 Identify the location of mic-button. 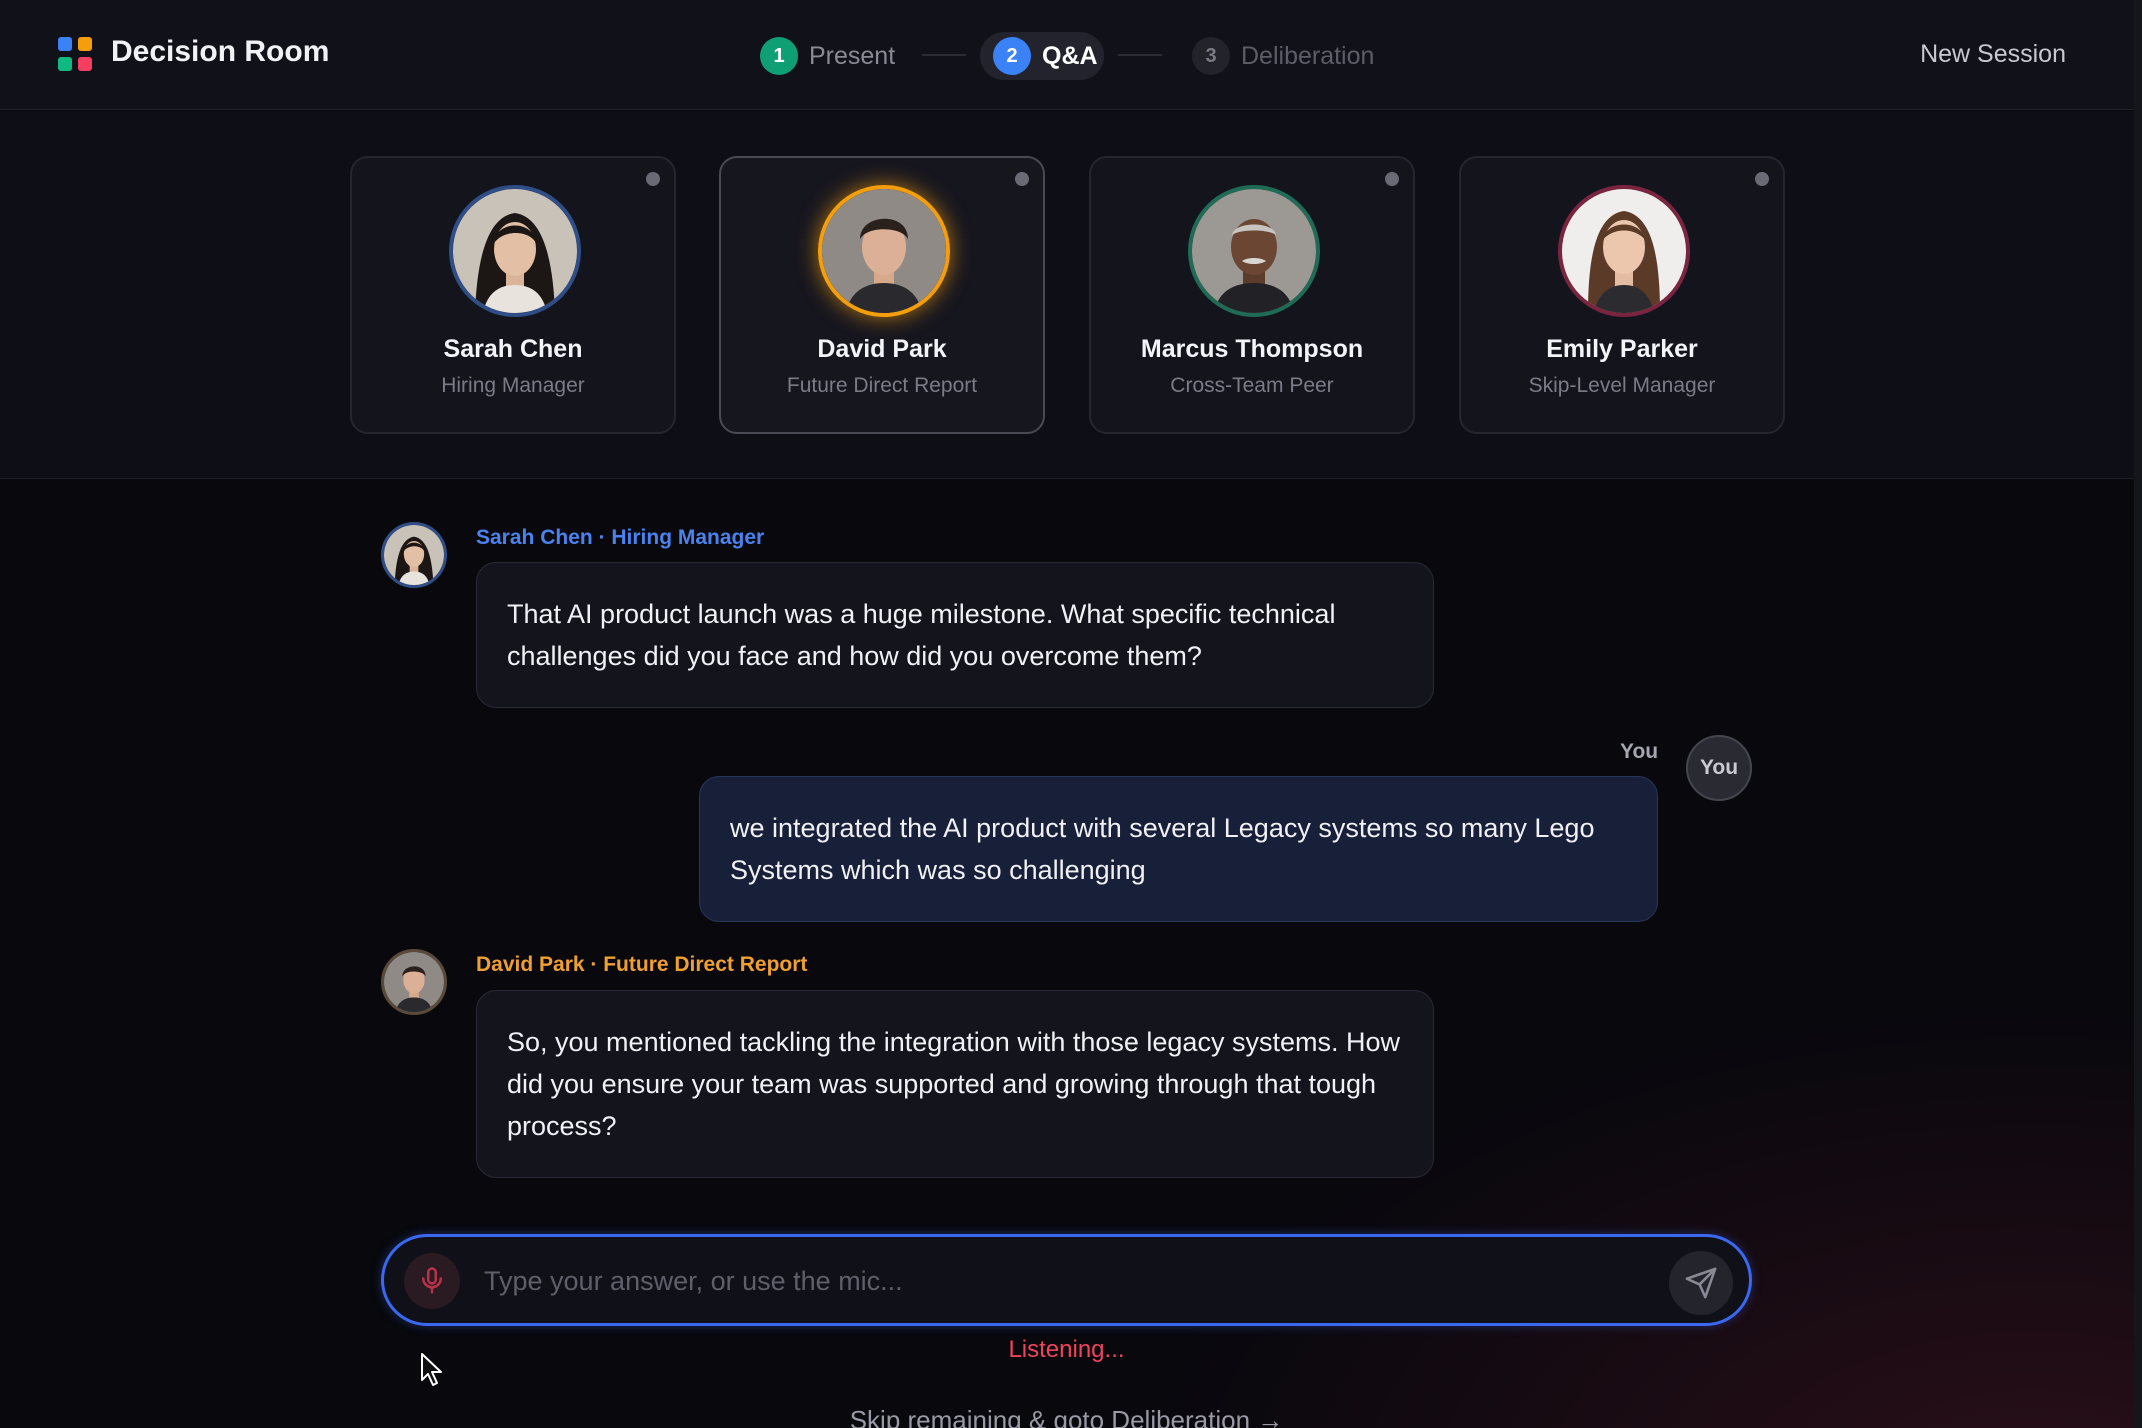
(432, 1281).